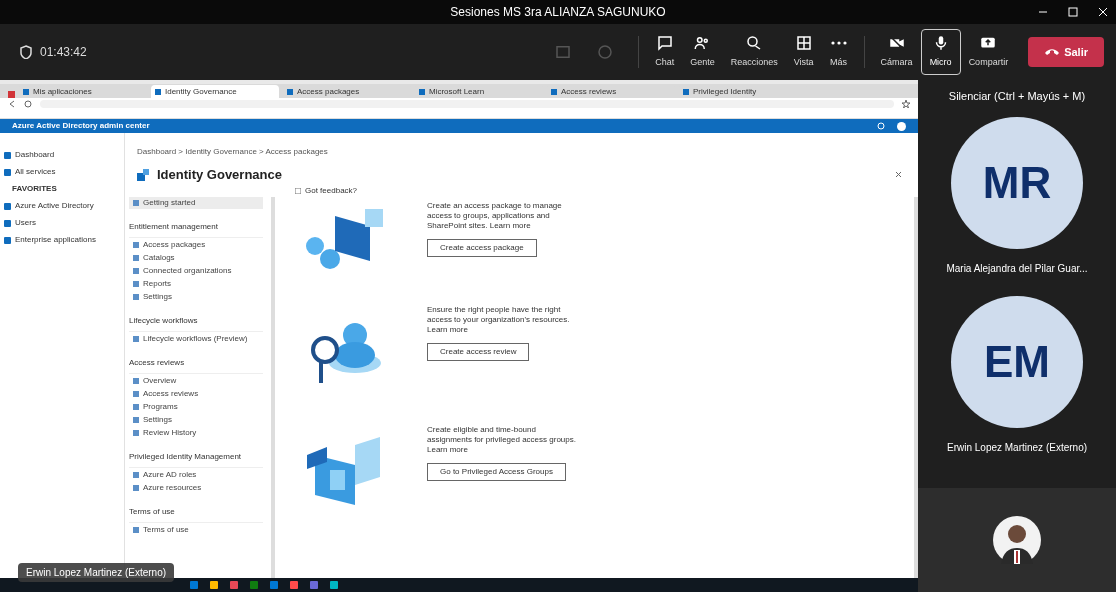 This screenshot has height=592, width=1116. Describe the element at coordinates (478, 351) in the screenshot. I see `card-button: Create access review` at that location.